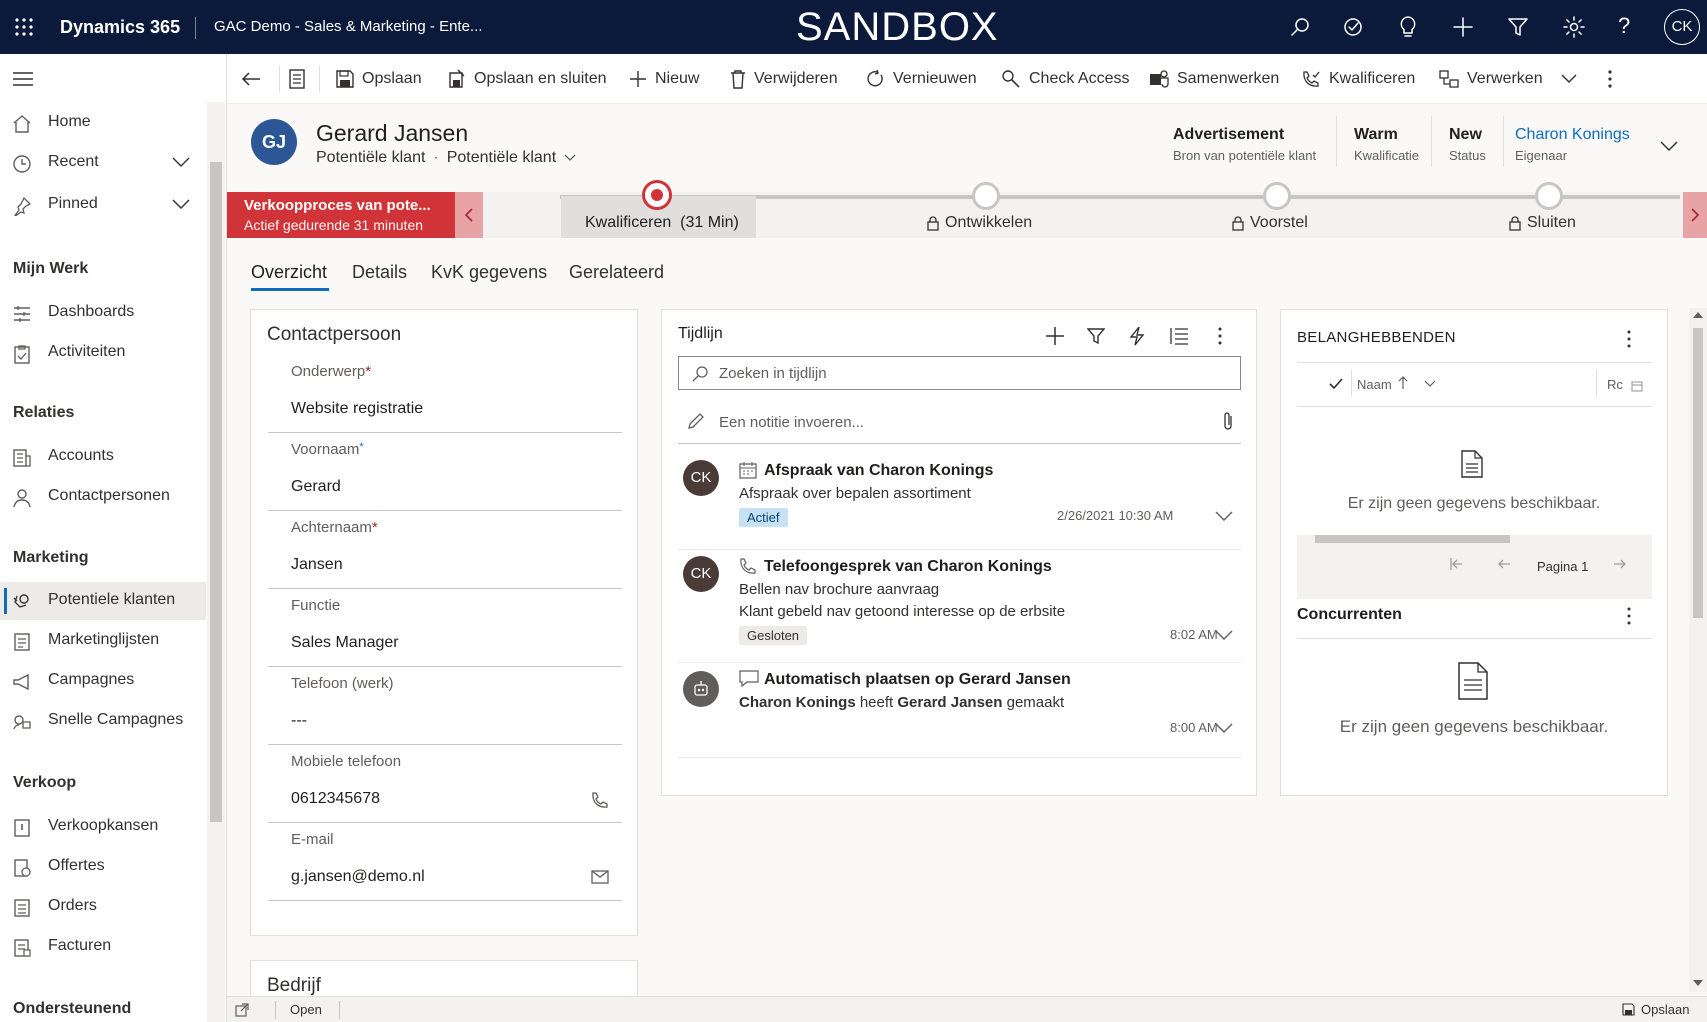  What do you see at coordinates (299, 721) in the screenshot?
I see `field-work-phone: ---` at bounding box center [299, 721].